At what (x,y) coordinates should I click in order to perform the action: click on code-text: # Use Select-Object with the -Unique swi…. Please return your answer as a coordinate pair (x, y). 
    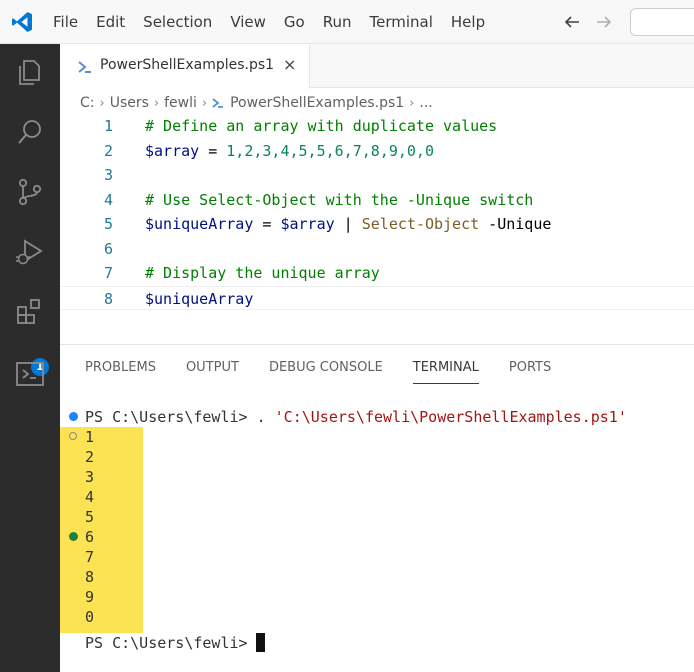
    Looking at the image, I should click on (339, 200).